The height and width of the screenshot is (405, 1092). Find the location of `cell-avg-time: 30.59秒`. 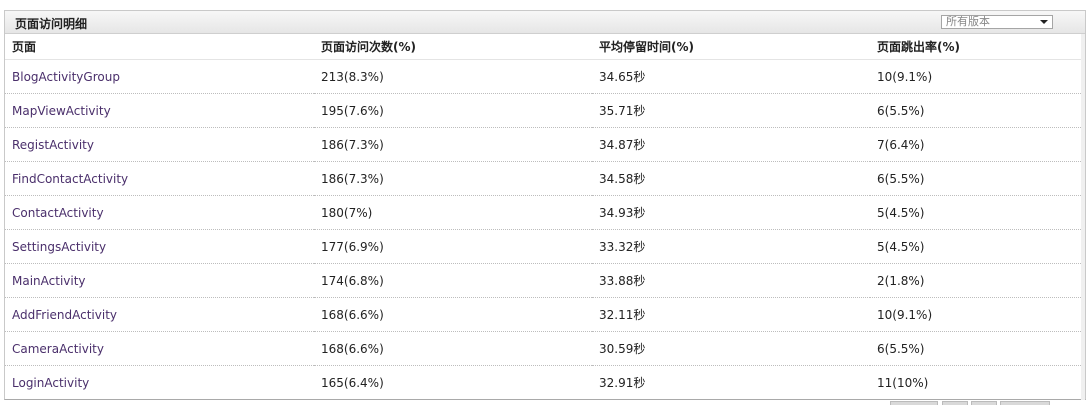

cell-avg-time: 30.59秒 is located at coordinates (731, 348).